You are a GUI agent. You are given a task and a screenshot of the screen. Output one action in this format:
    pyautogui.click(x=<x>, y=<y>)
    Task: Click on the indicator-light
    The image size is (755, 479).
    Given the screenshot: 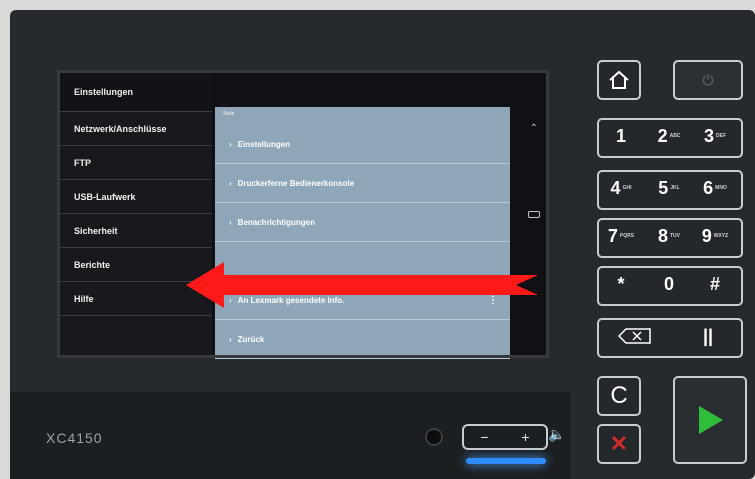 What is the action you would take?
    pyautogui.click(x=434, y=437)
    